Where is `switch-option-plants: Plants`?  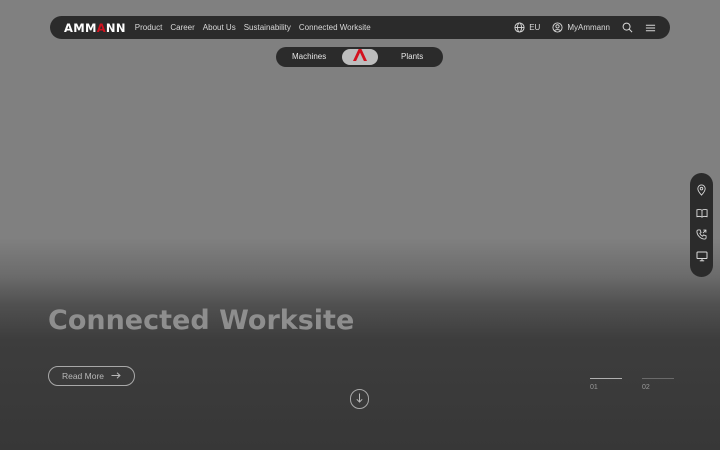 switch-option-plants: Plants is located at coordinates (412, 56).